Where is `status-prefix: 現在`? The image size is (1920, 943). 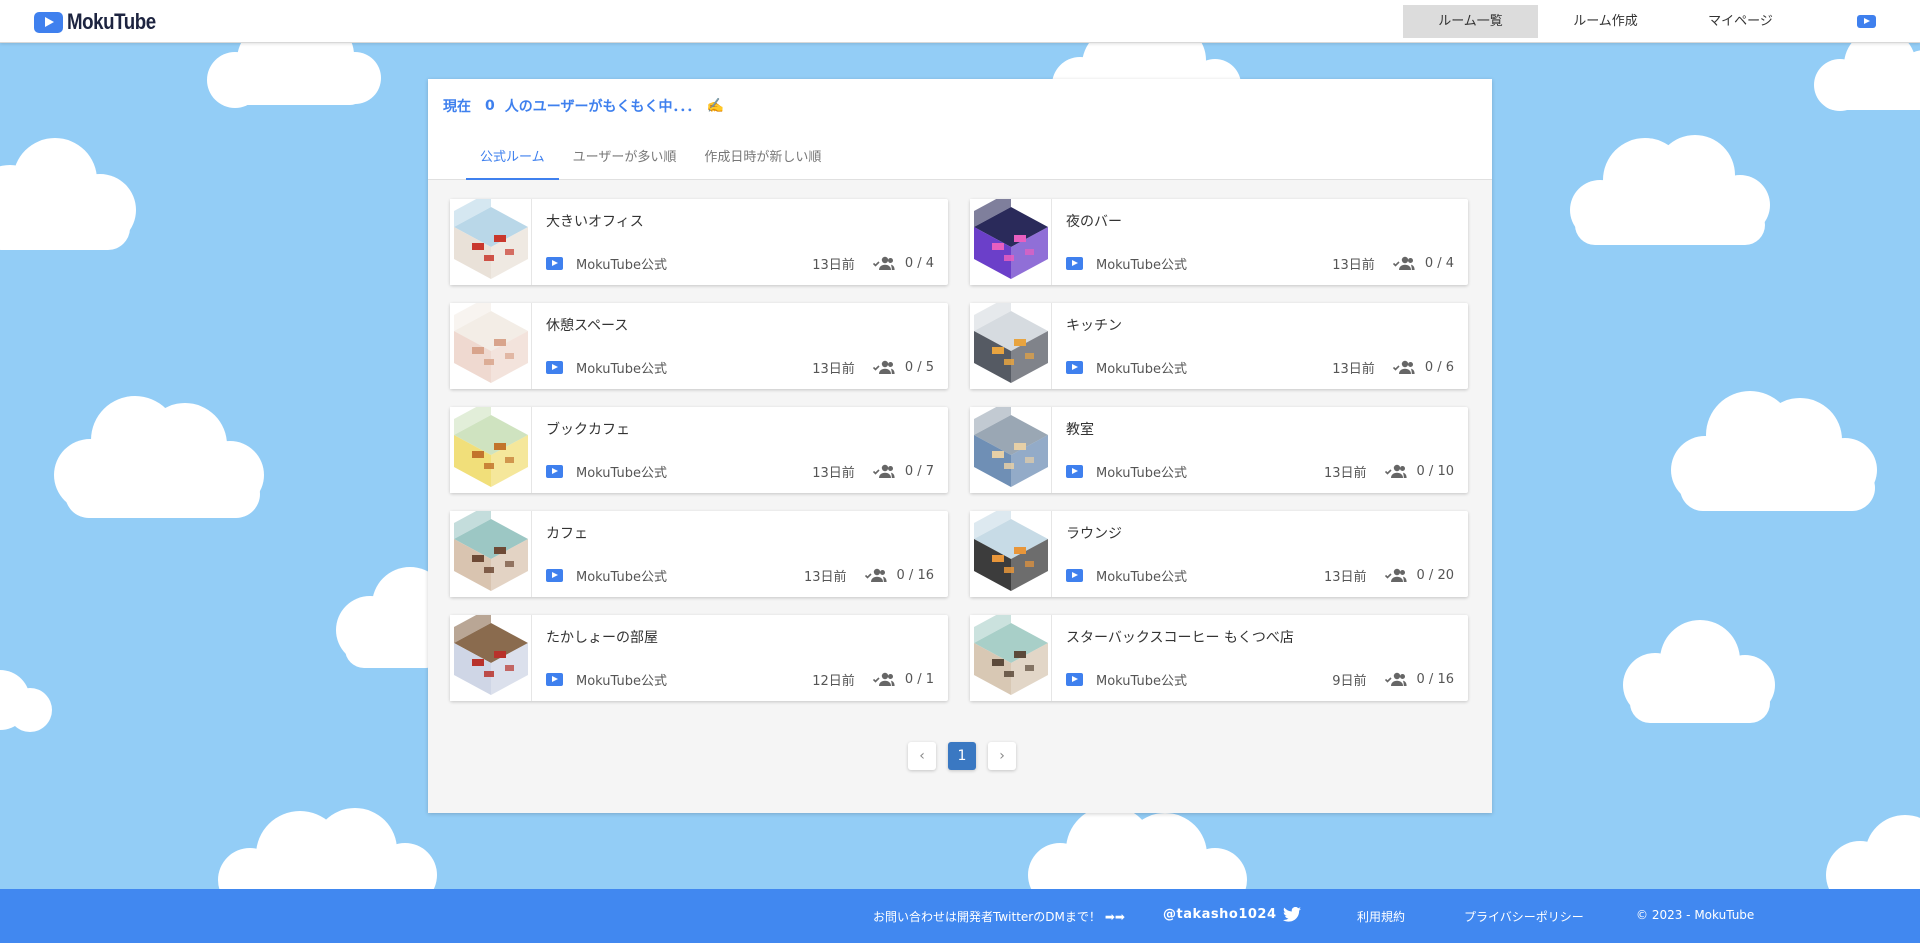 status-prefix: 現在 is located at coordinates (457, 107).